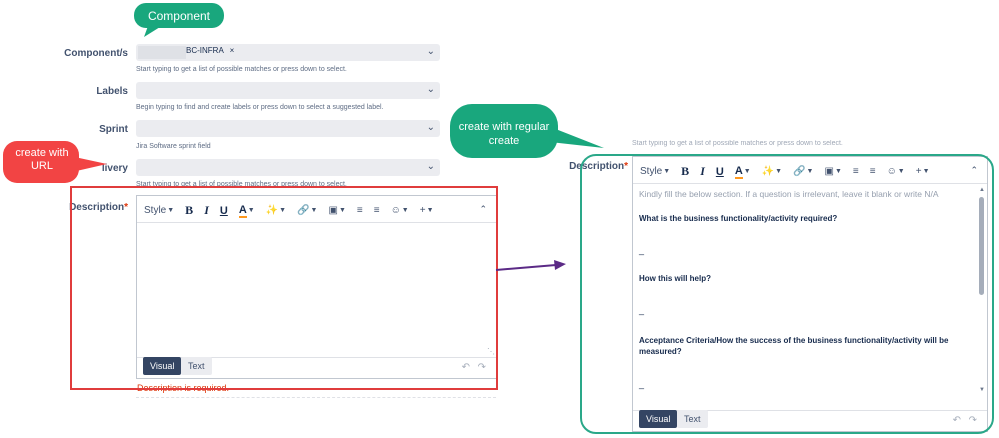 This screenshot has width=999, height=438. I want to click on delivery-field: ⌄, so click(288, 167).